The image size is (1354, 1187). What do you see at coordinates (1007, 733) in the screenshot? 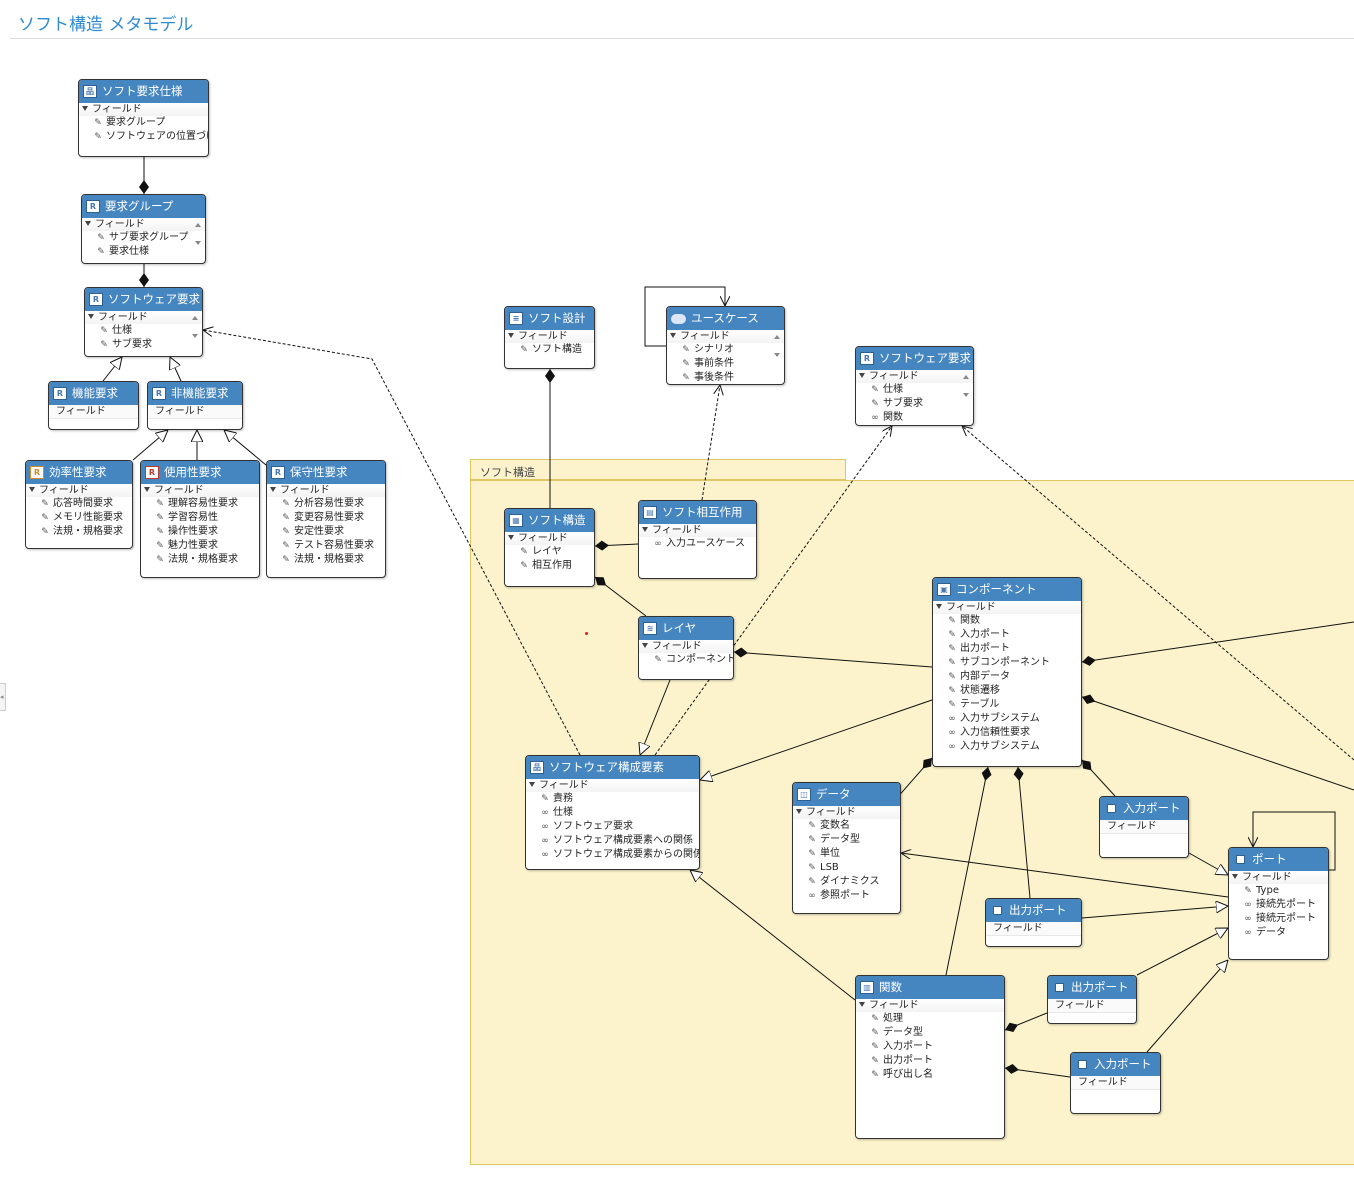
I see `field-row: ∞ 入力信頼性要求` at bounding box center [1007, 733].